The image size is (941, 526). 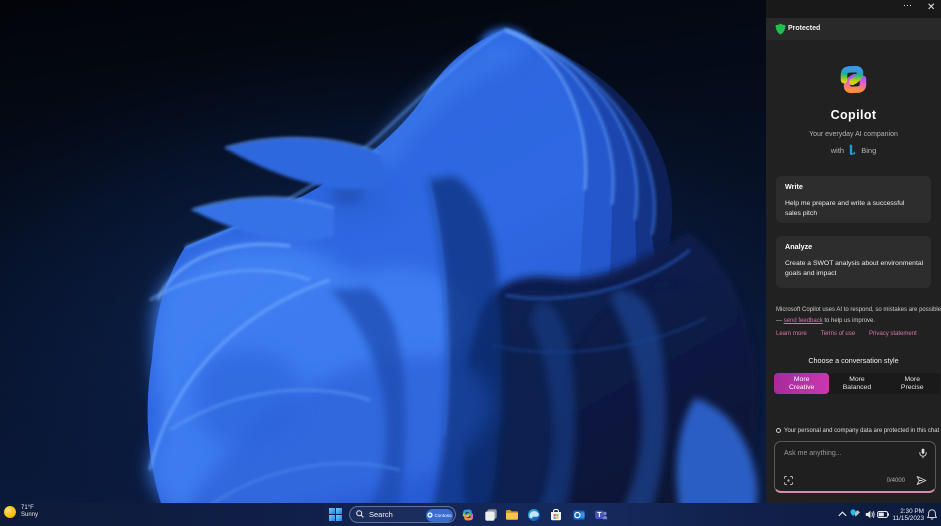 I want to click on svg-text: T, so click(x=599, y=515).